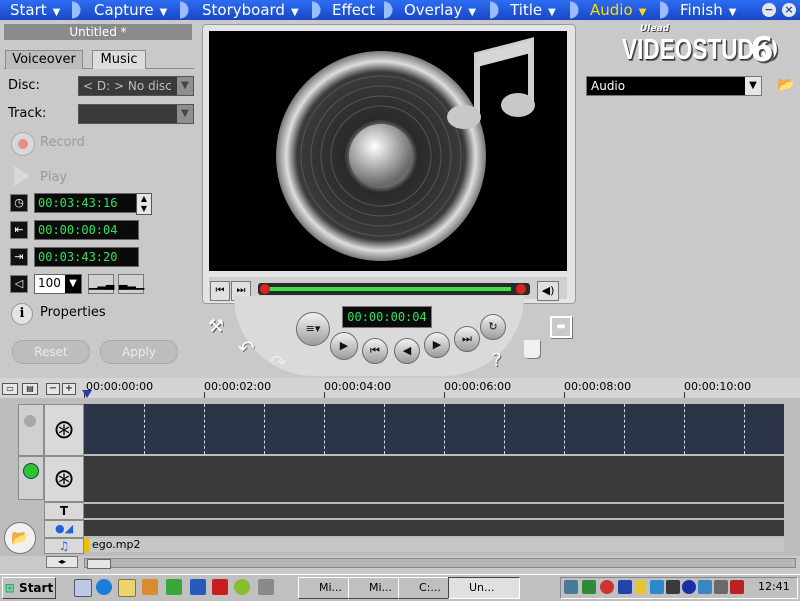 Image resolution: width=800 pixels, height=601 pixels. Describe the element at coordinates (220, 291) in the screenshot. I see `skip-start-icon: ⏮` at that location.